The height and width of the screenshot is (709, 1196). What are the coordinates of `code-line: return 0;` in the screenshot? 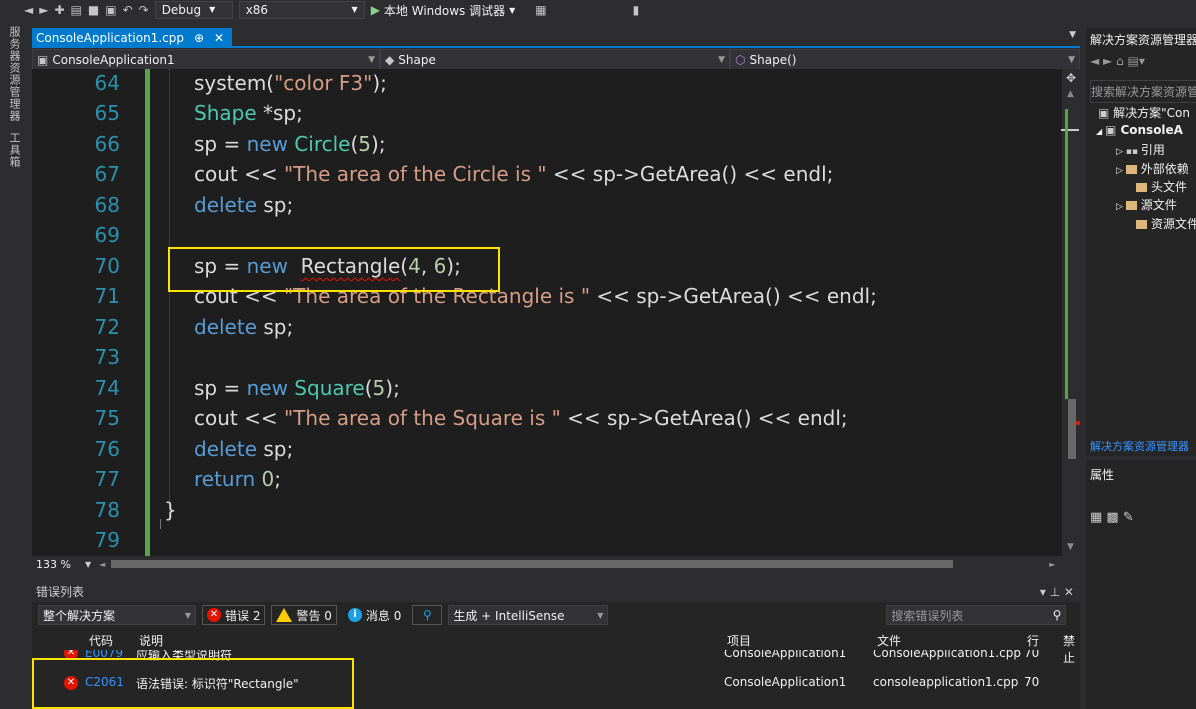 It's located at (237, 479).